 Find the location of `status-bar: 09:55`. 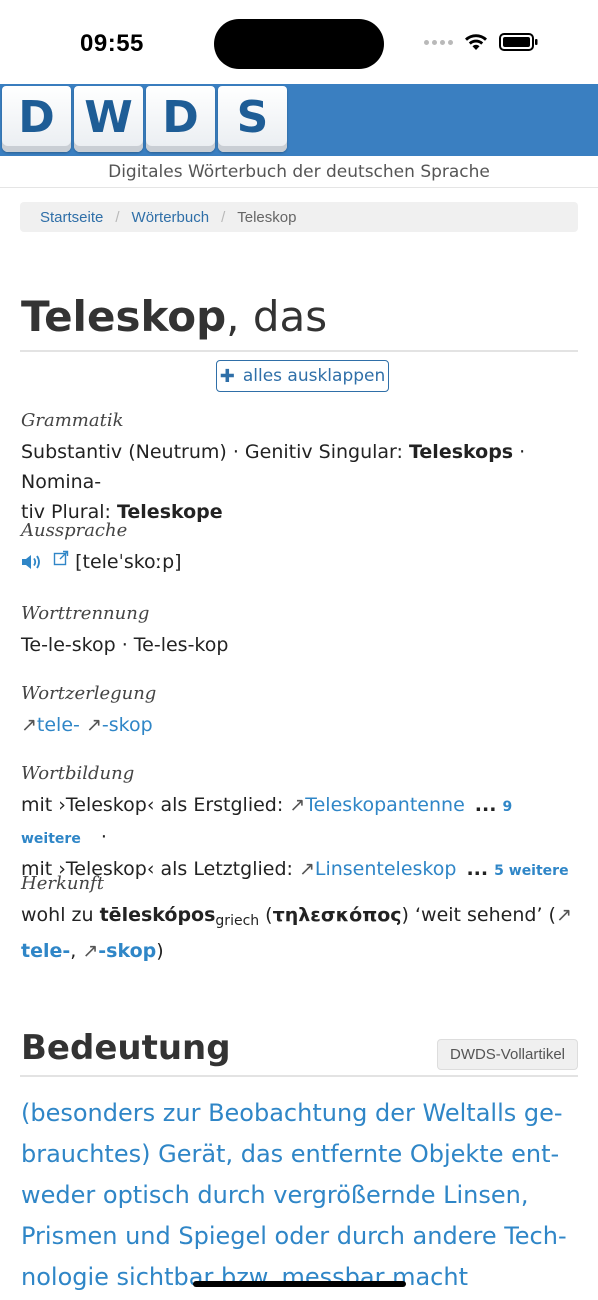

status-bar: 09:55 is located at coordinates (299, 42).